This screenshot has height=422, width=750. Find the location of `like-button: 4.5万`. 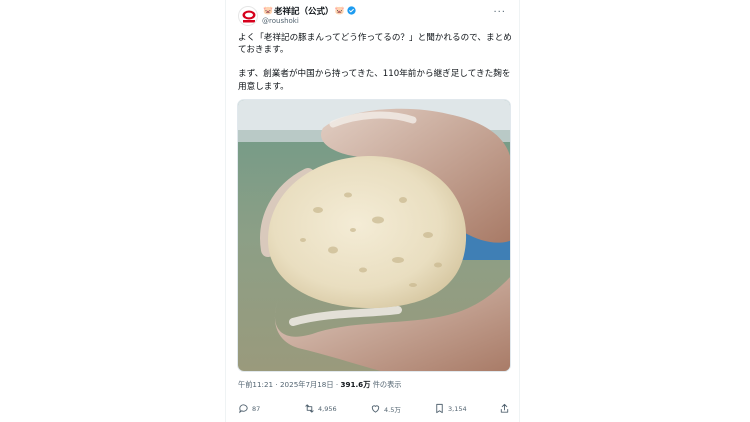

like-button: 4.5万 is located at coordinates (385, 408).